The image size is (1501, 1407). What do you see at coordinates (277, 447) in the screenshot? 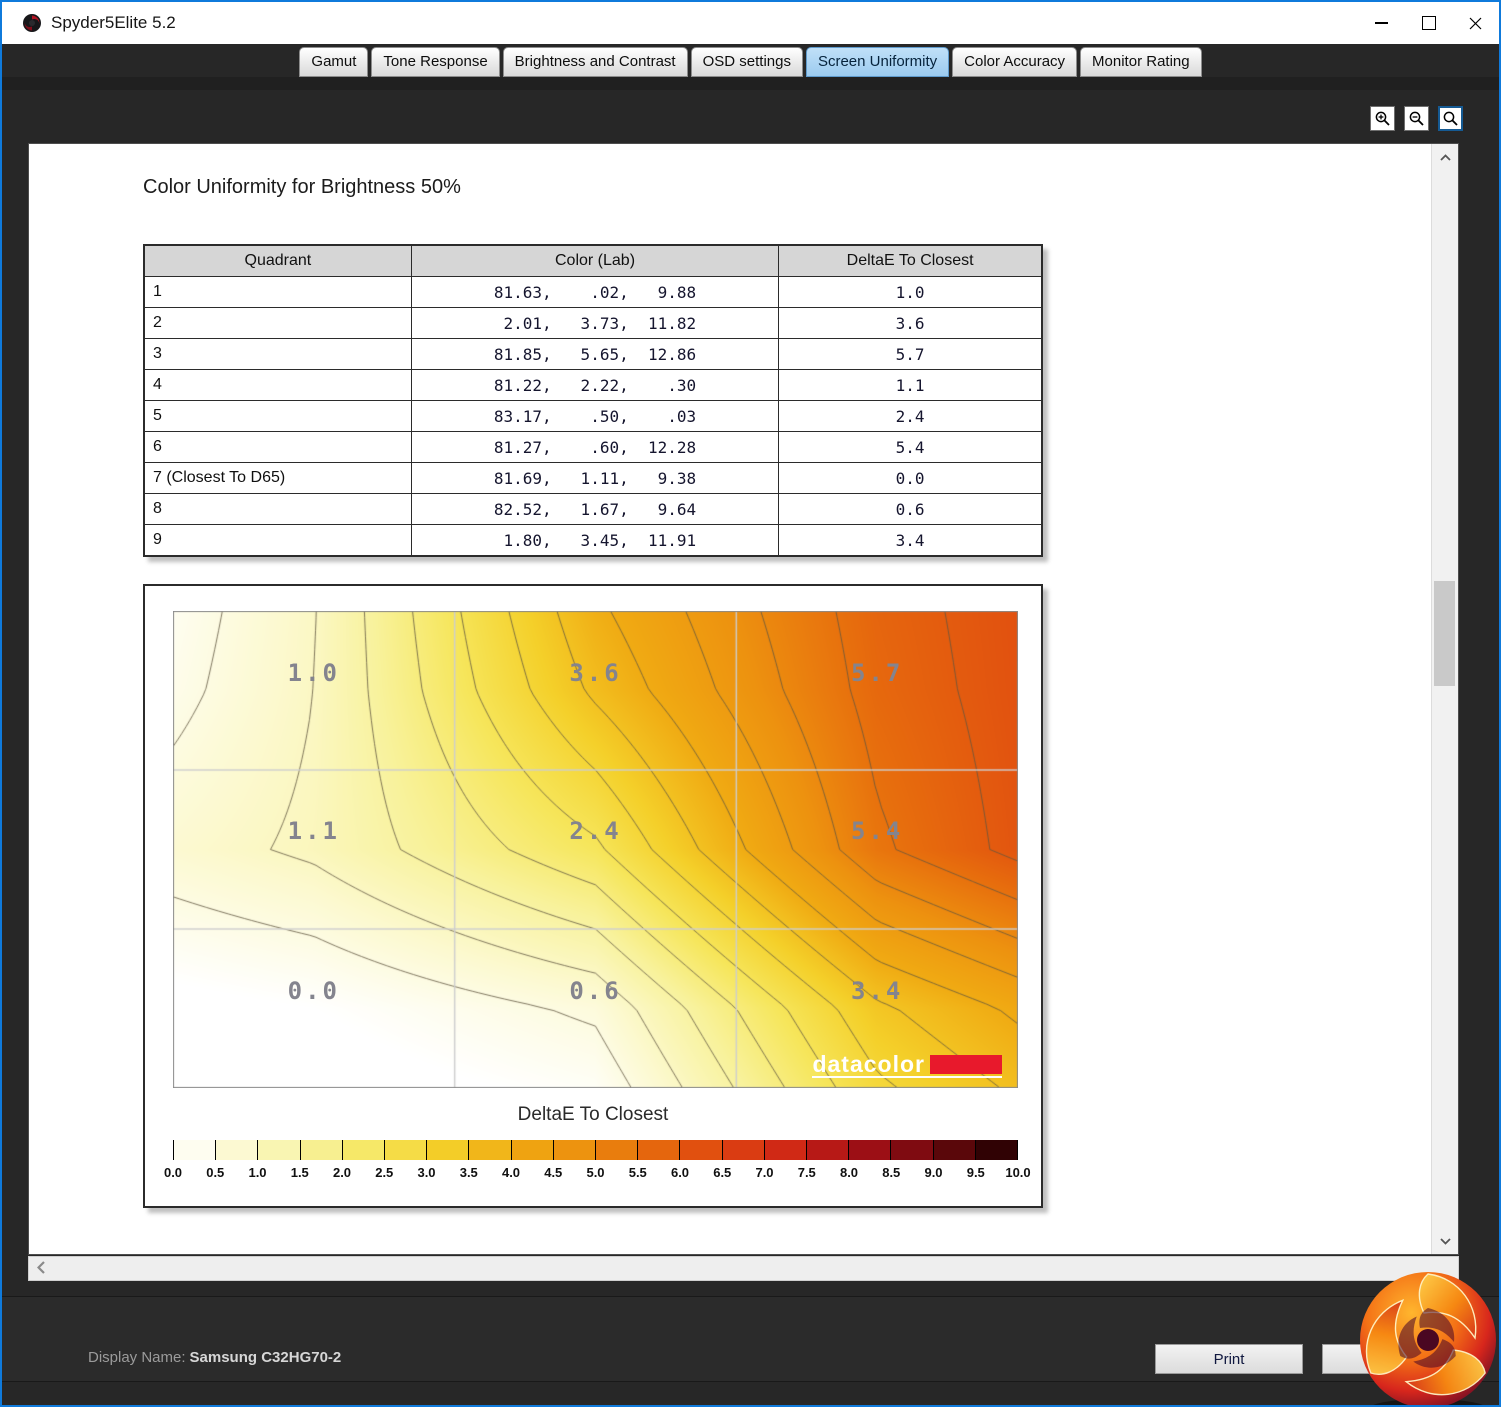
I see `table-cell: 6` at bounding box center [277, 447].